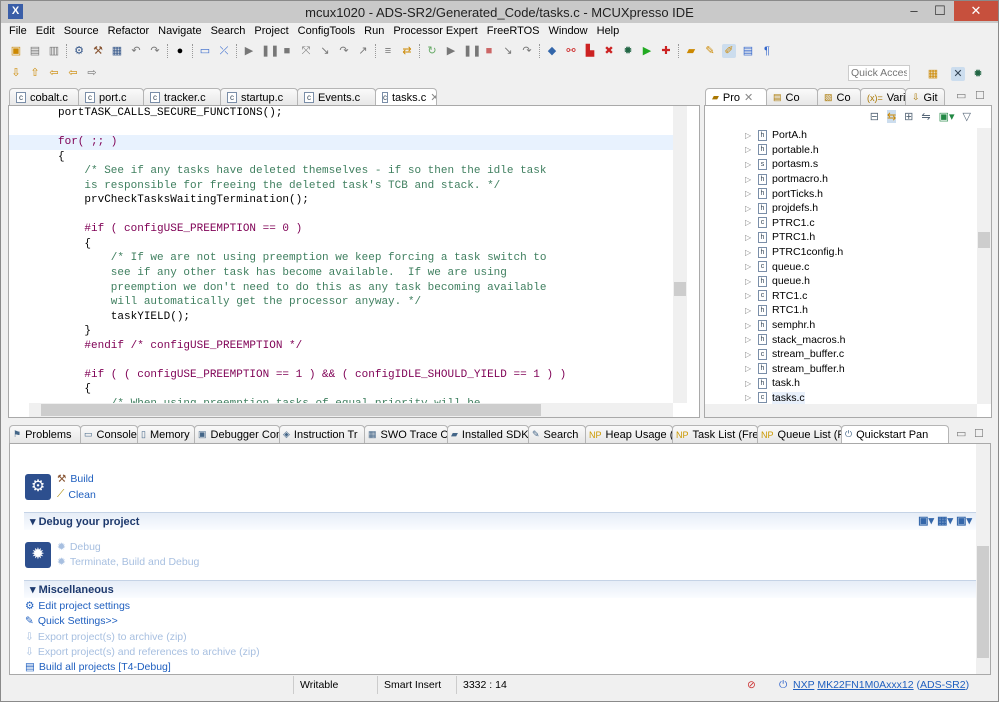  What do you see at coordinates (840, 296) in the screenshot?
I see `tree-item: ▷ c RTC1.c` at bounding box center [840, 296].